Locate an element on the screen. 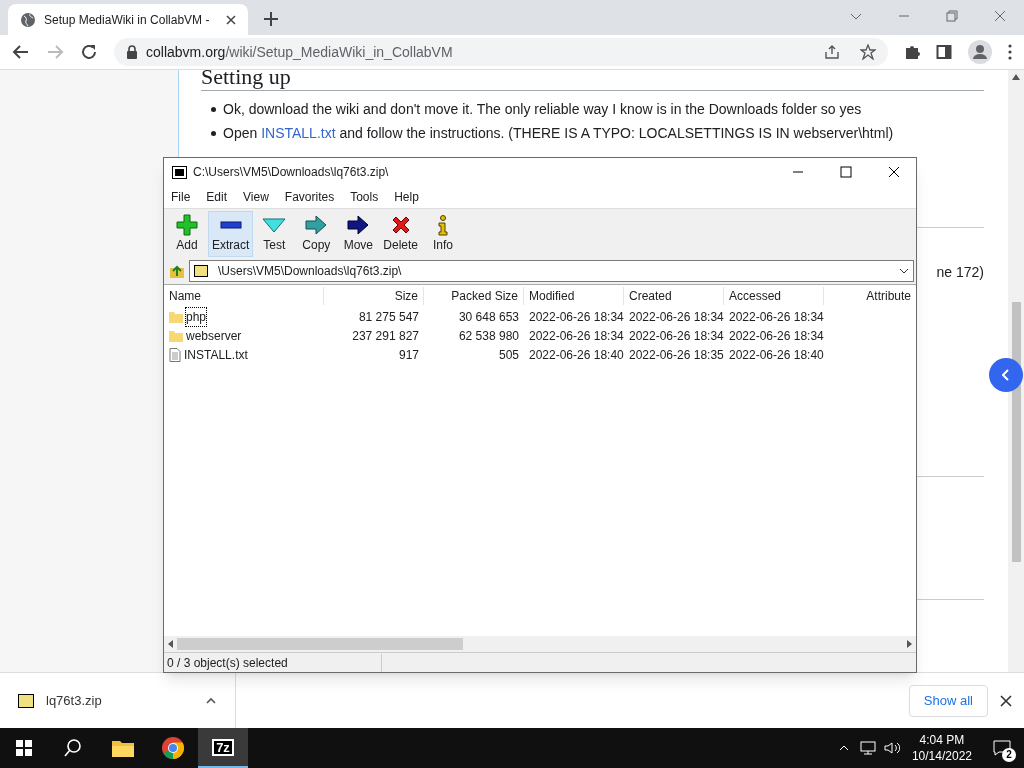 This screenshot has height=768, width=1024. file-name: INSTALL.txt is located at coordinates (216, 354).